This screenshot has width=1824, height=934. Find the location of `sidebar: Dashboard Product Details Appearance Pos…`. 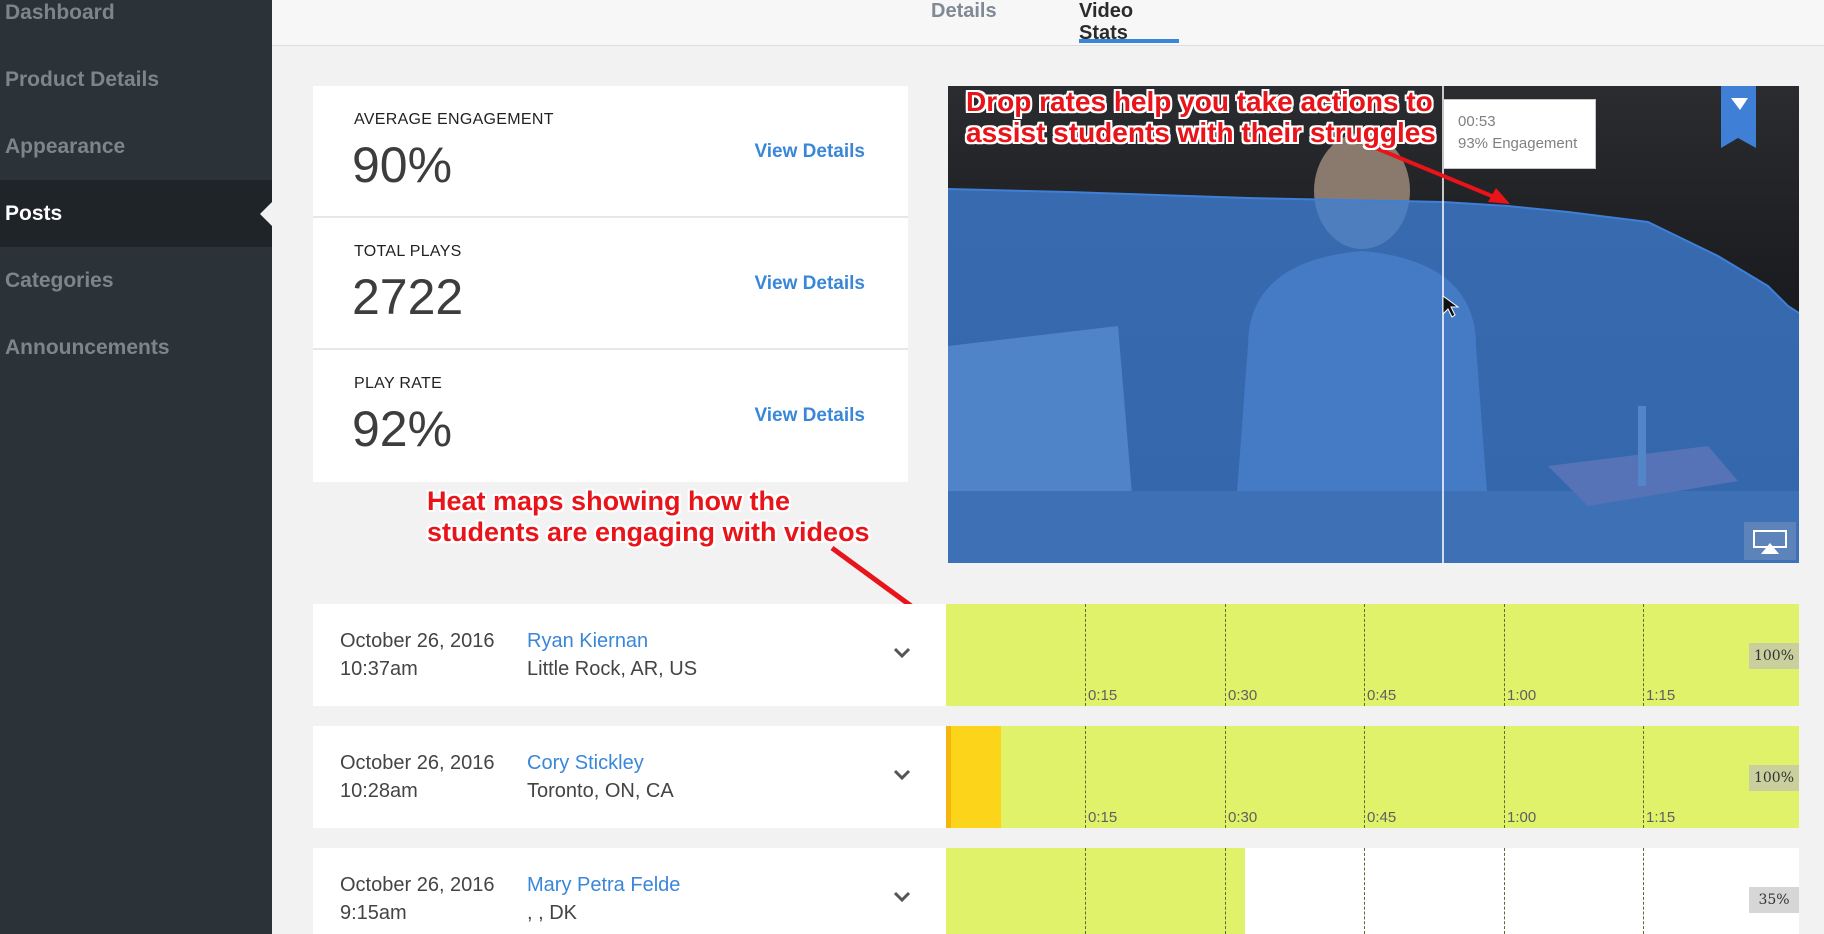

sidebar: Dashboard Product Details Appearance Pos… is located at coordinates (136, 467).